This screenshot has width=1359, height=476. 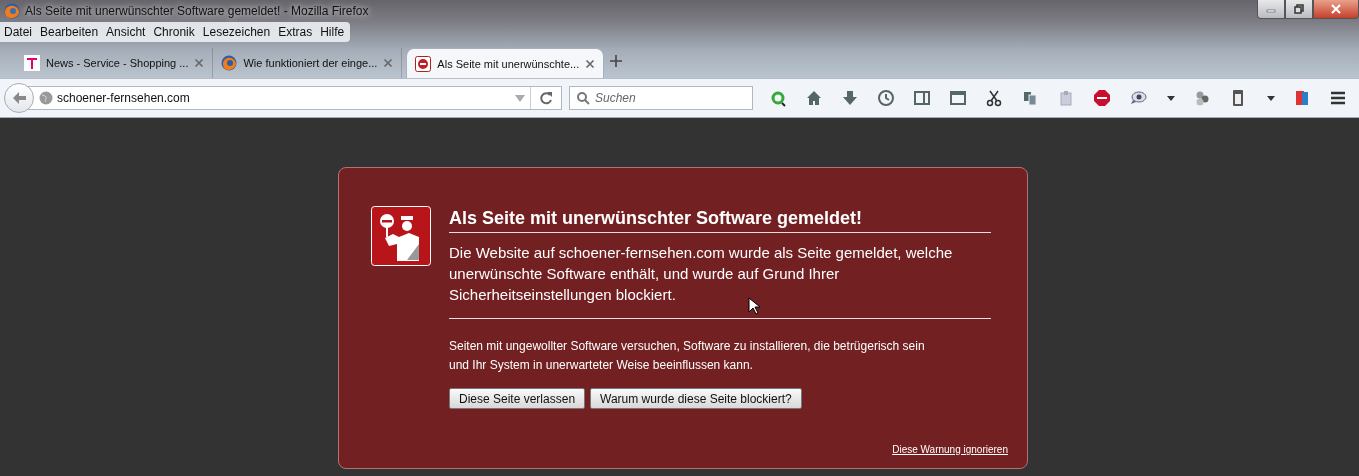 I want to click on sidebar-icon, so click(x=923, y=98).